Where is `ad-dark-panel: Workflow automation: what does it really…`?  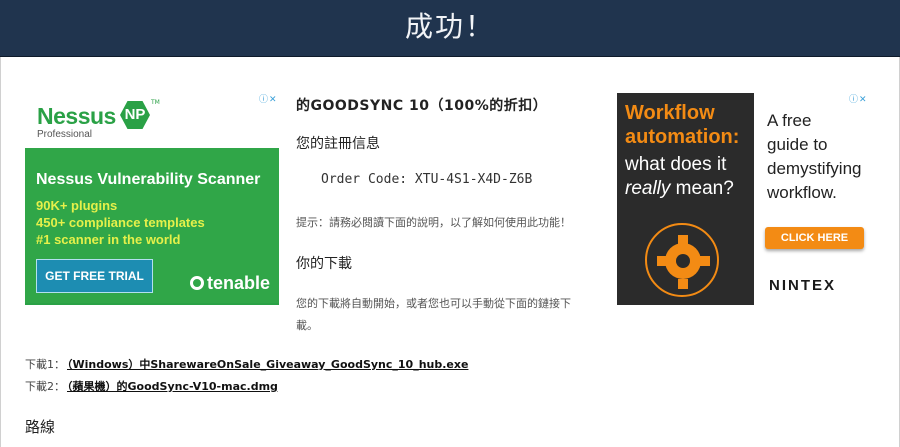
ad-dark-panel: Workflow automation: what does it really… is located at coordinates (685, 199).